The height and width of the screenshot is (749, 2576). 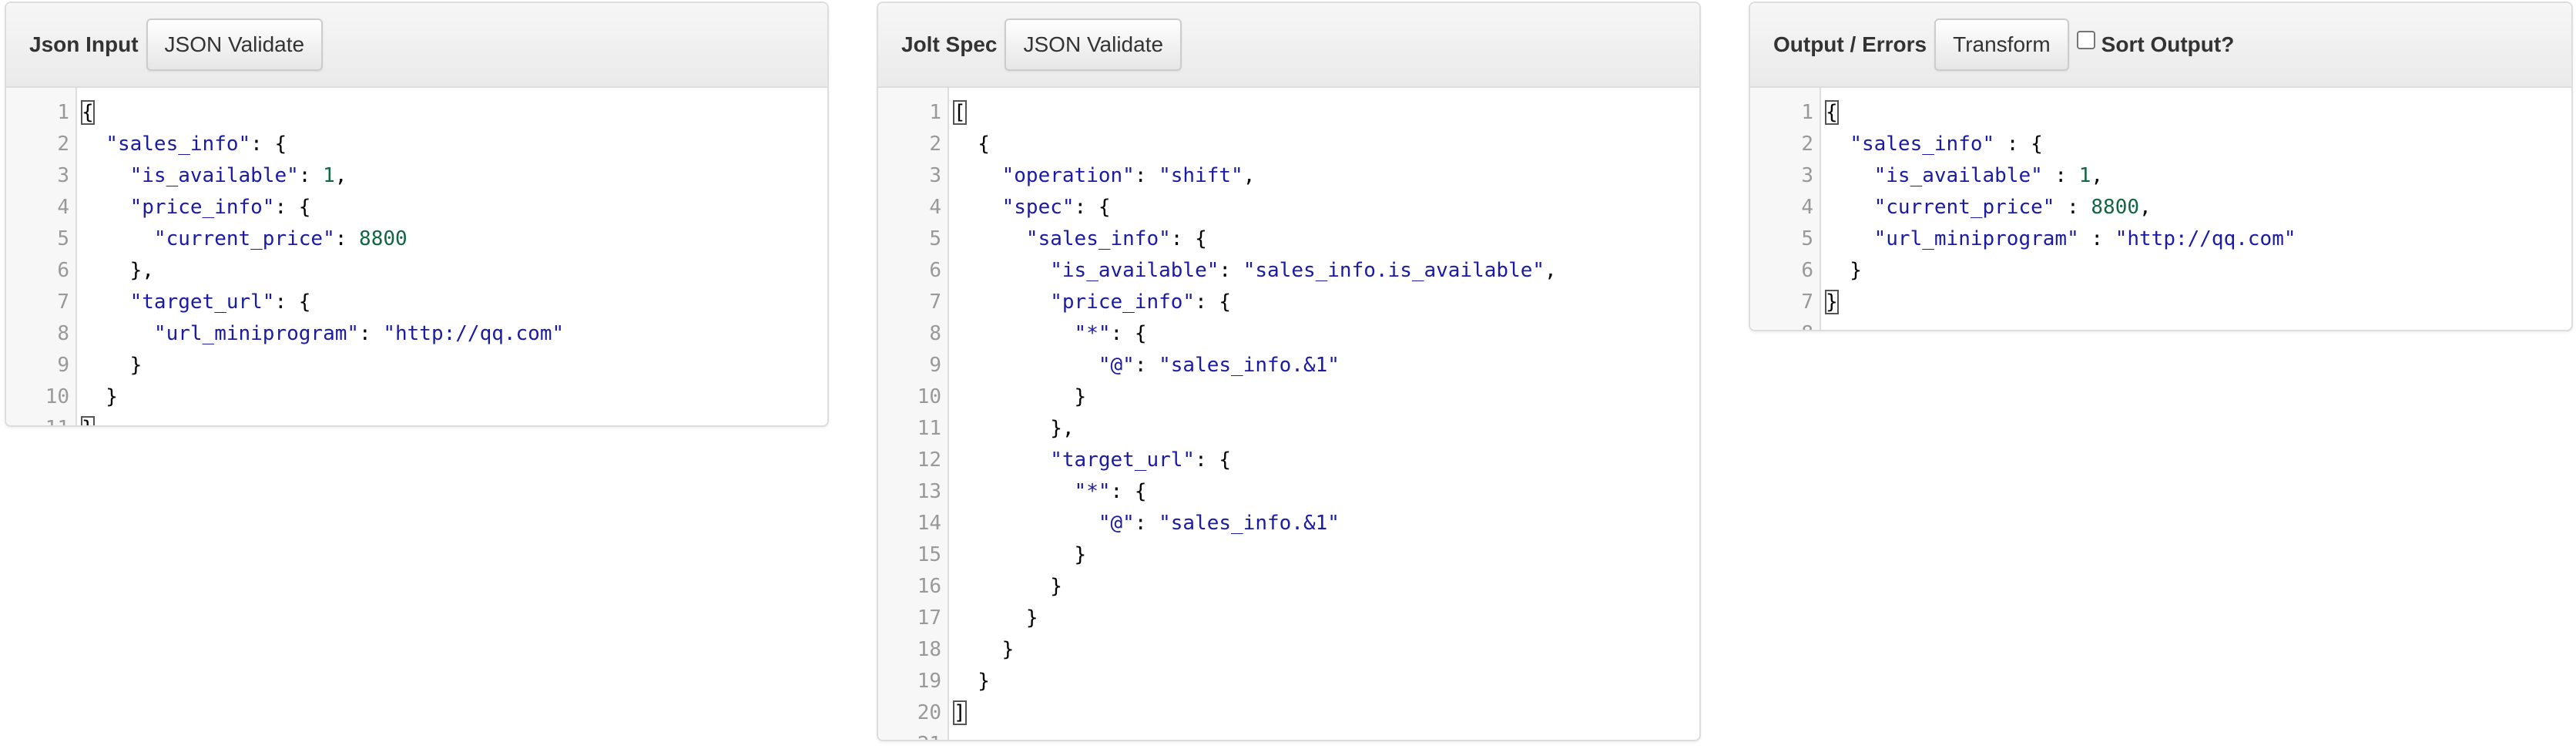 I want to click on code-line: "is_available": 1,, so click(x=454, y=176).